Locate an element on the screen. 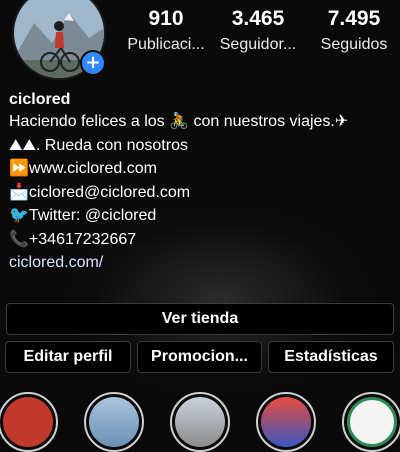  bio-line-5: 🐦Twitter: @ciclored is located at coordinates (83, 215).